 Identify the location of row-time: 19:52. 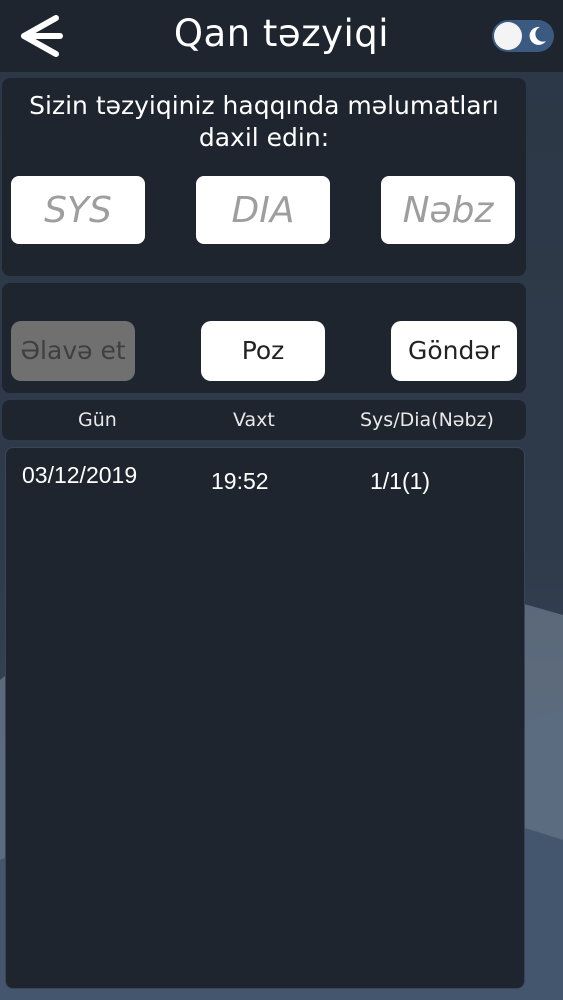
(240, 481).